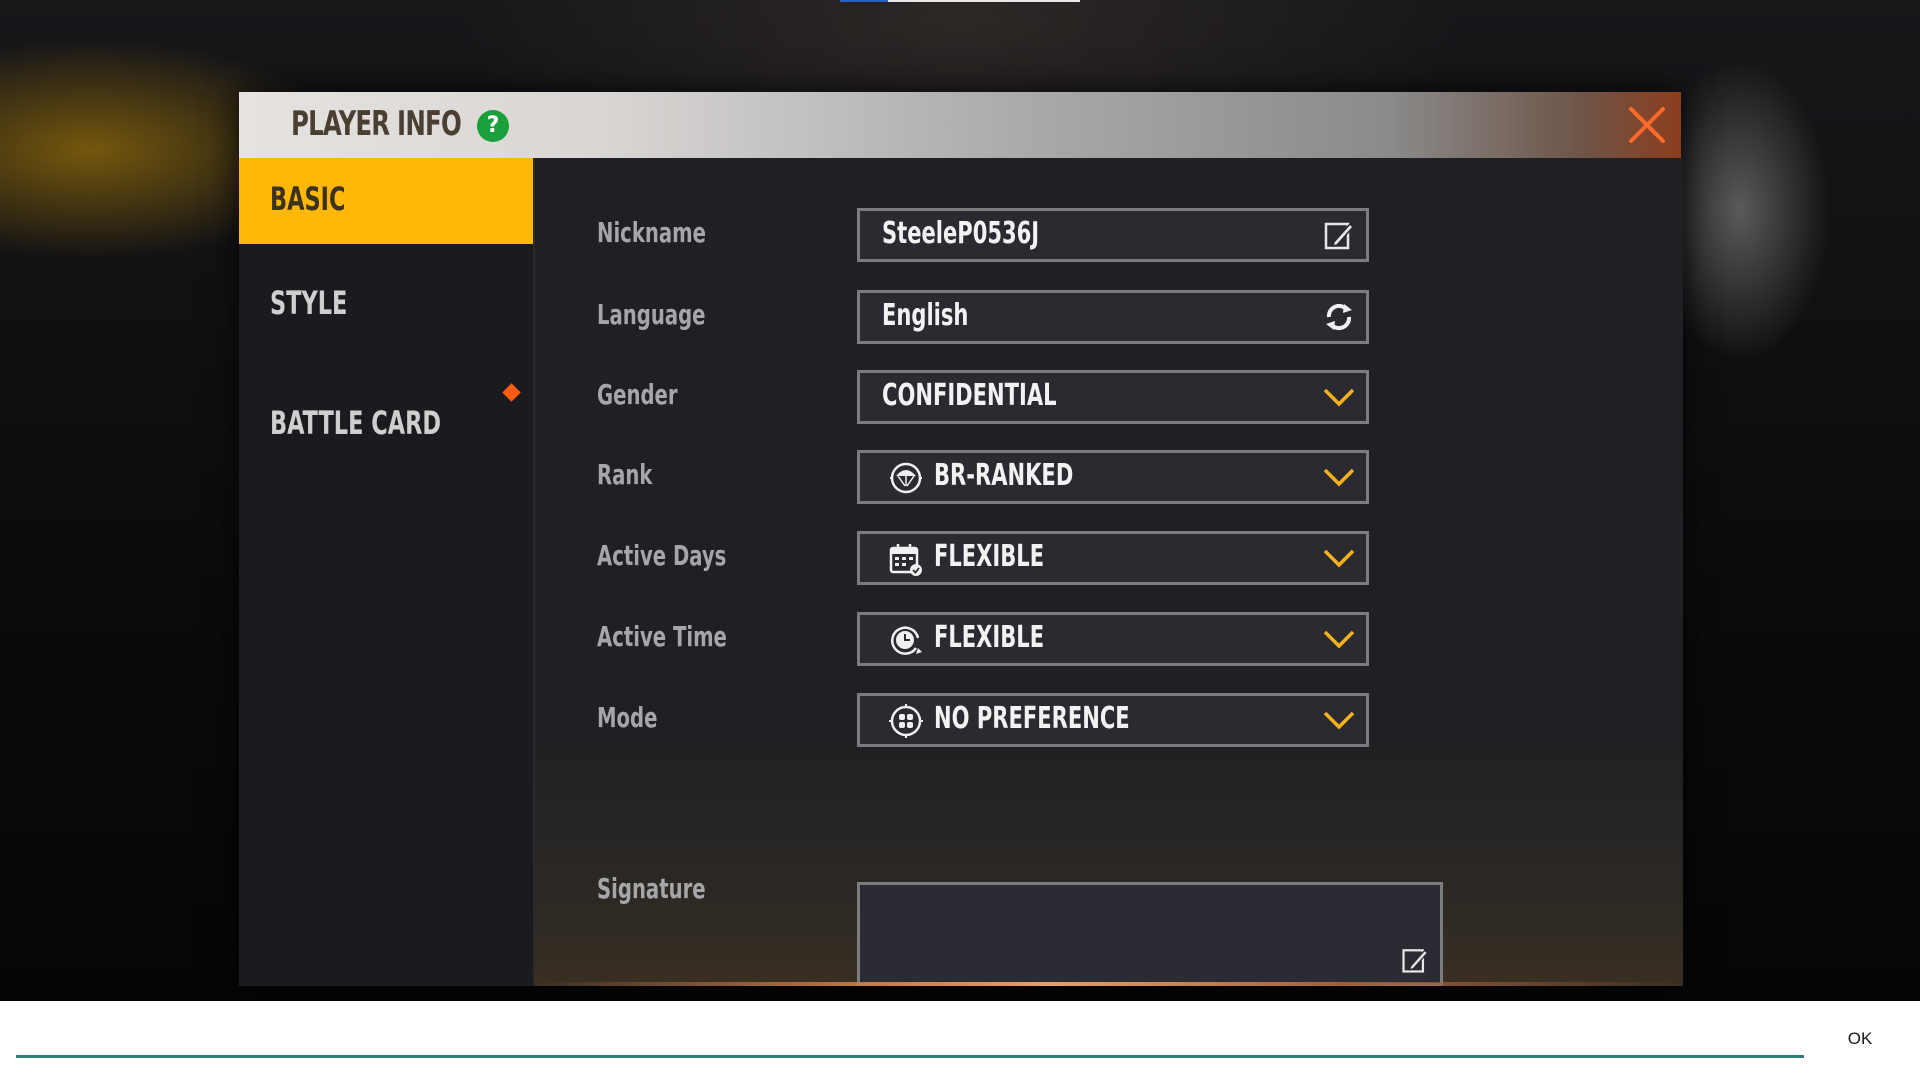  What do you see at coordinates (386, 201) in the screenshot?
I see `tab-basic: BASIC` at bounding box center [386, 201].